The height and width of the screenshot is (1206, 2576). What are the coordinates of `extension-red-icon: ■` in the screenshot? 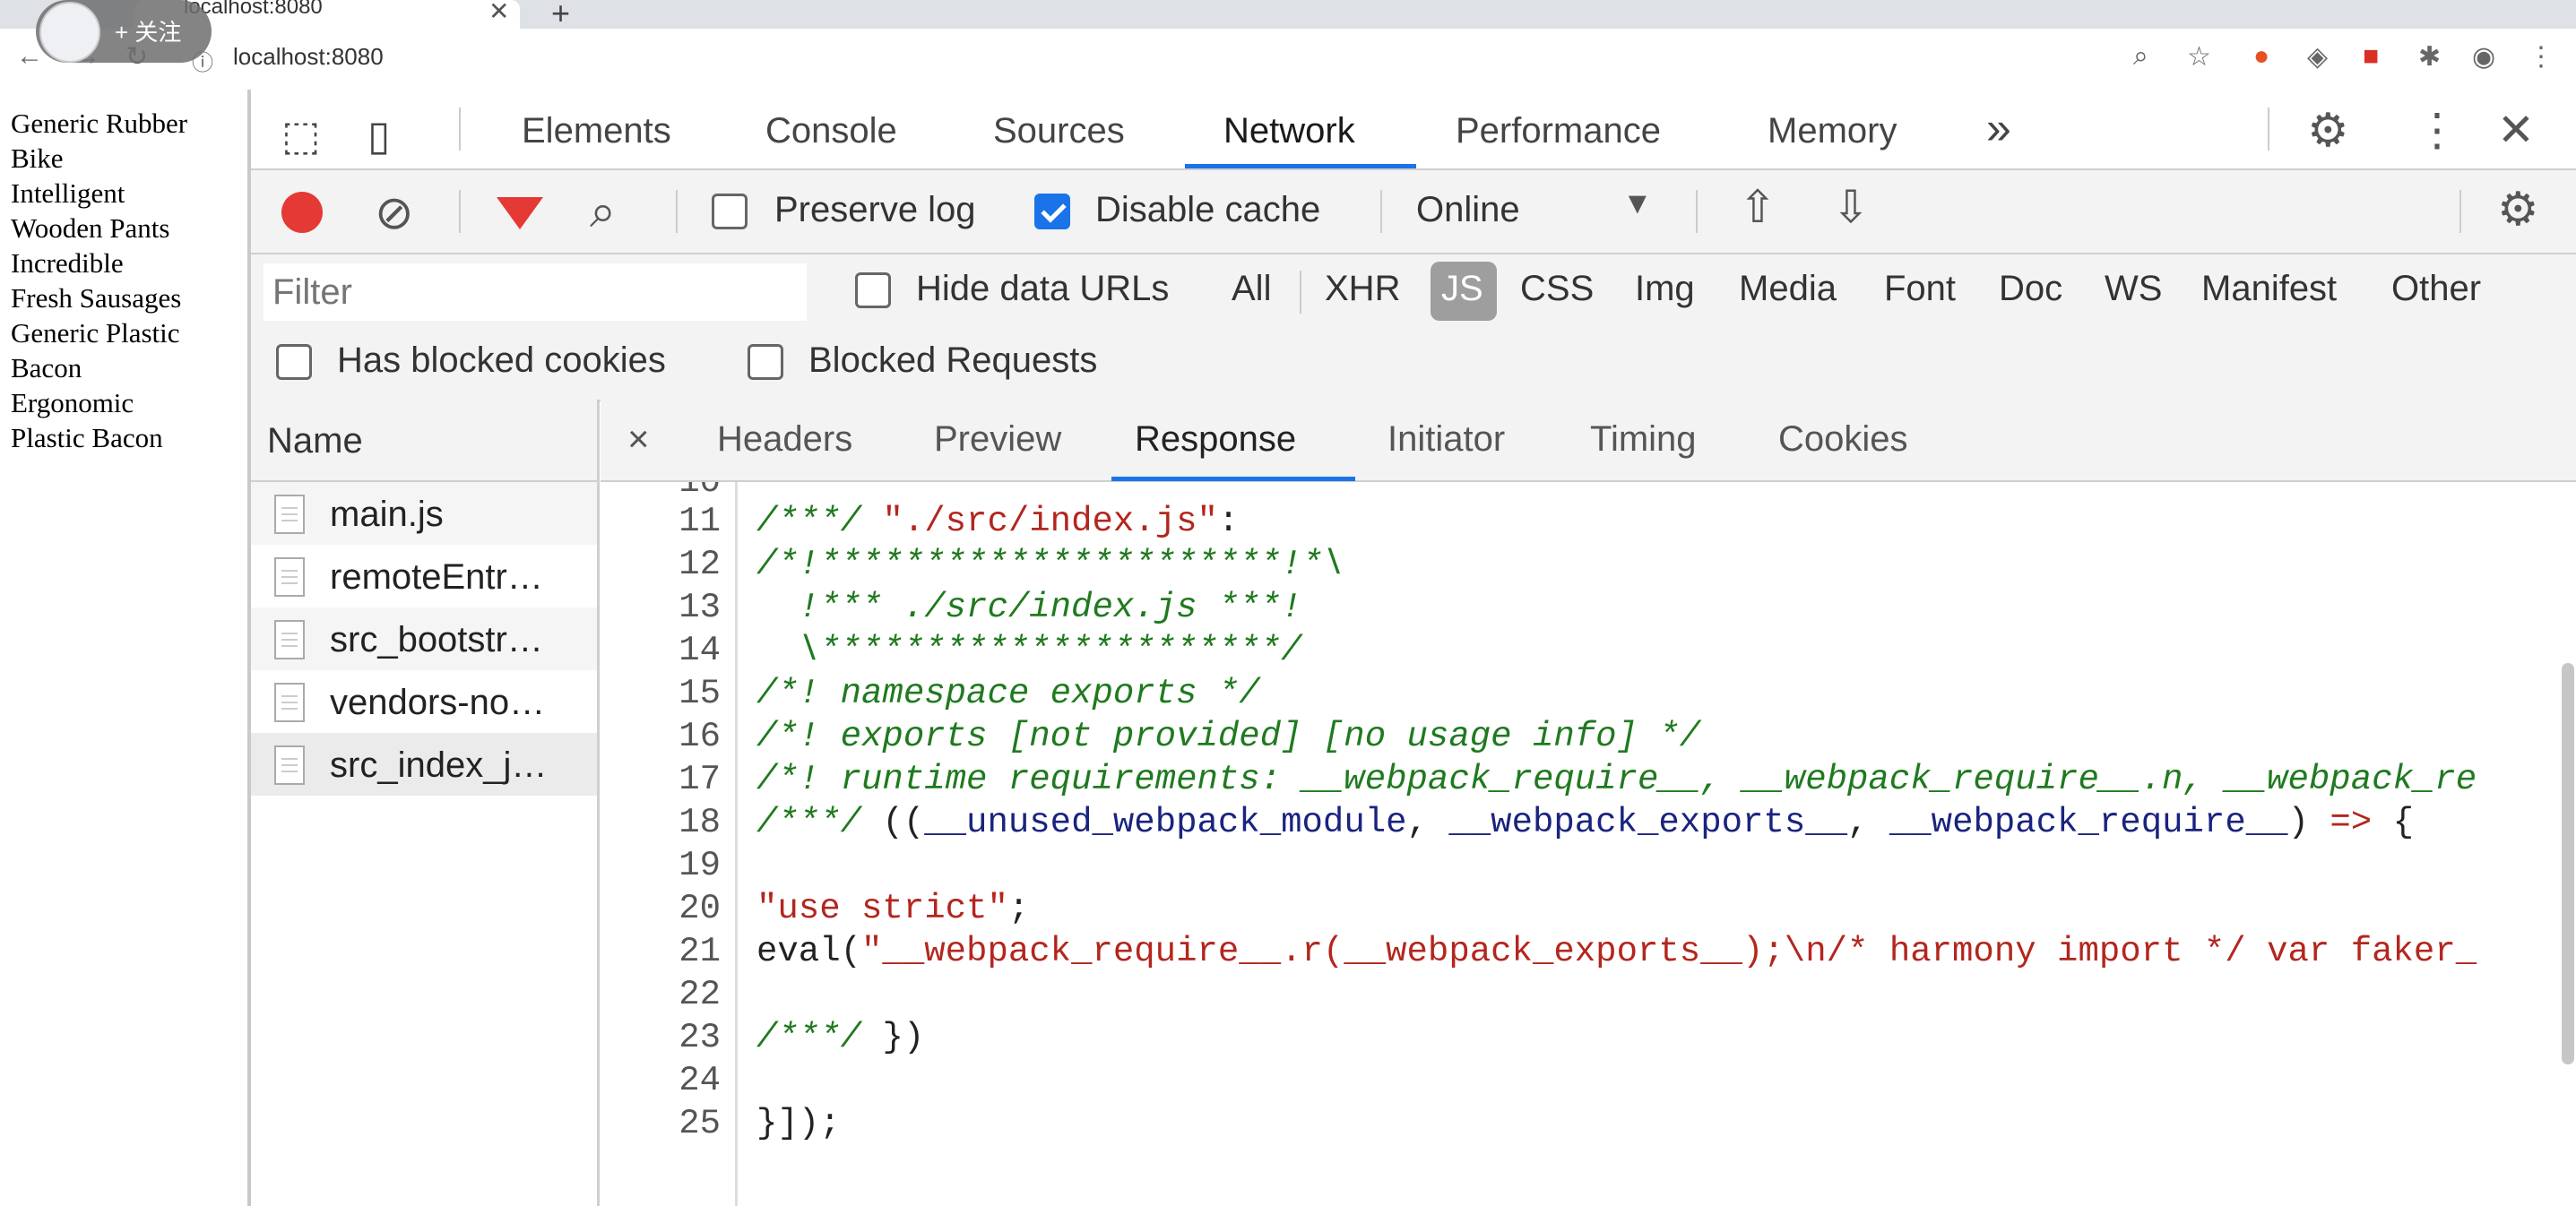 It's located at (2371, 56).